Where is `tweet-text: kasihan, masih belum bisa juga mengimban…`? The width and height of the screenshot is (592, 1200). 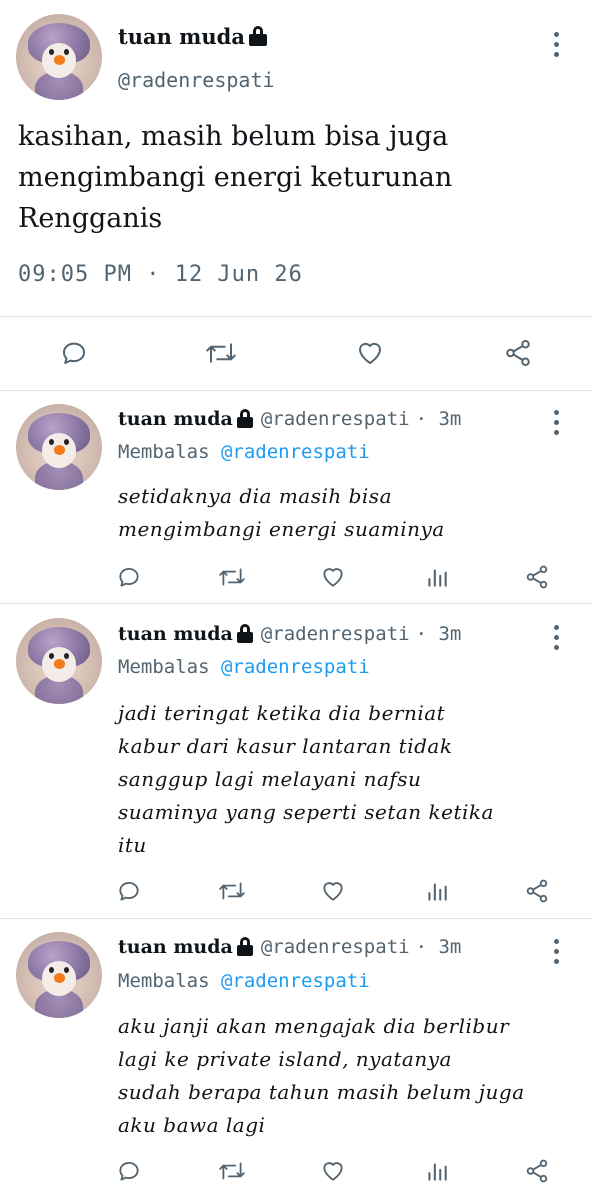
tweet-text: kasihan, masih belum bisa juga mengimban… is located at coordinates (235, 177).